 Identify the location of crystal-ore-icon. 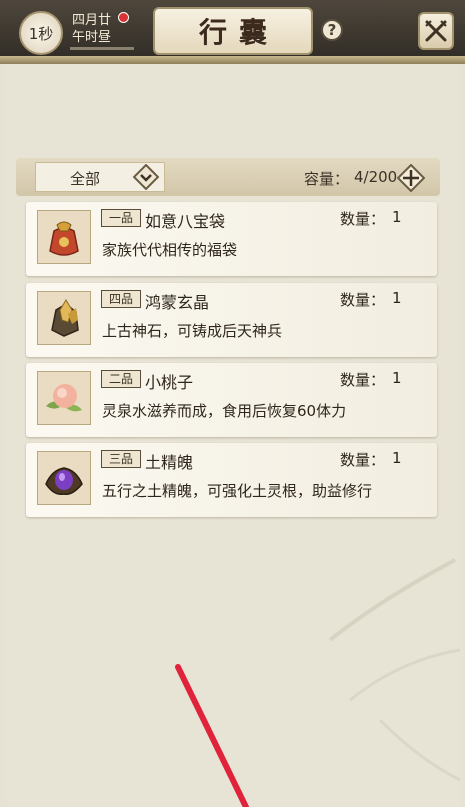
(64, 318).